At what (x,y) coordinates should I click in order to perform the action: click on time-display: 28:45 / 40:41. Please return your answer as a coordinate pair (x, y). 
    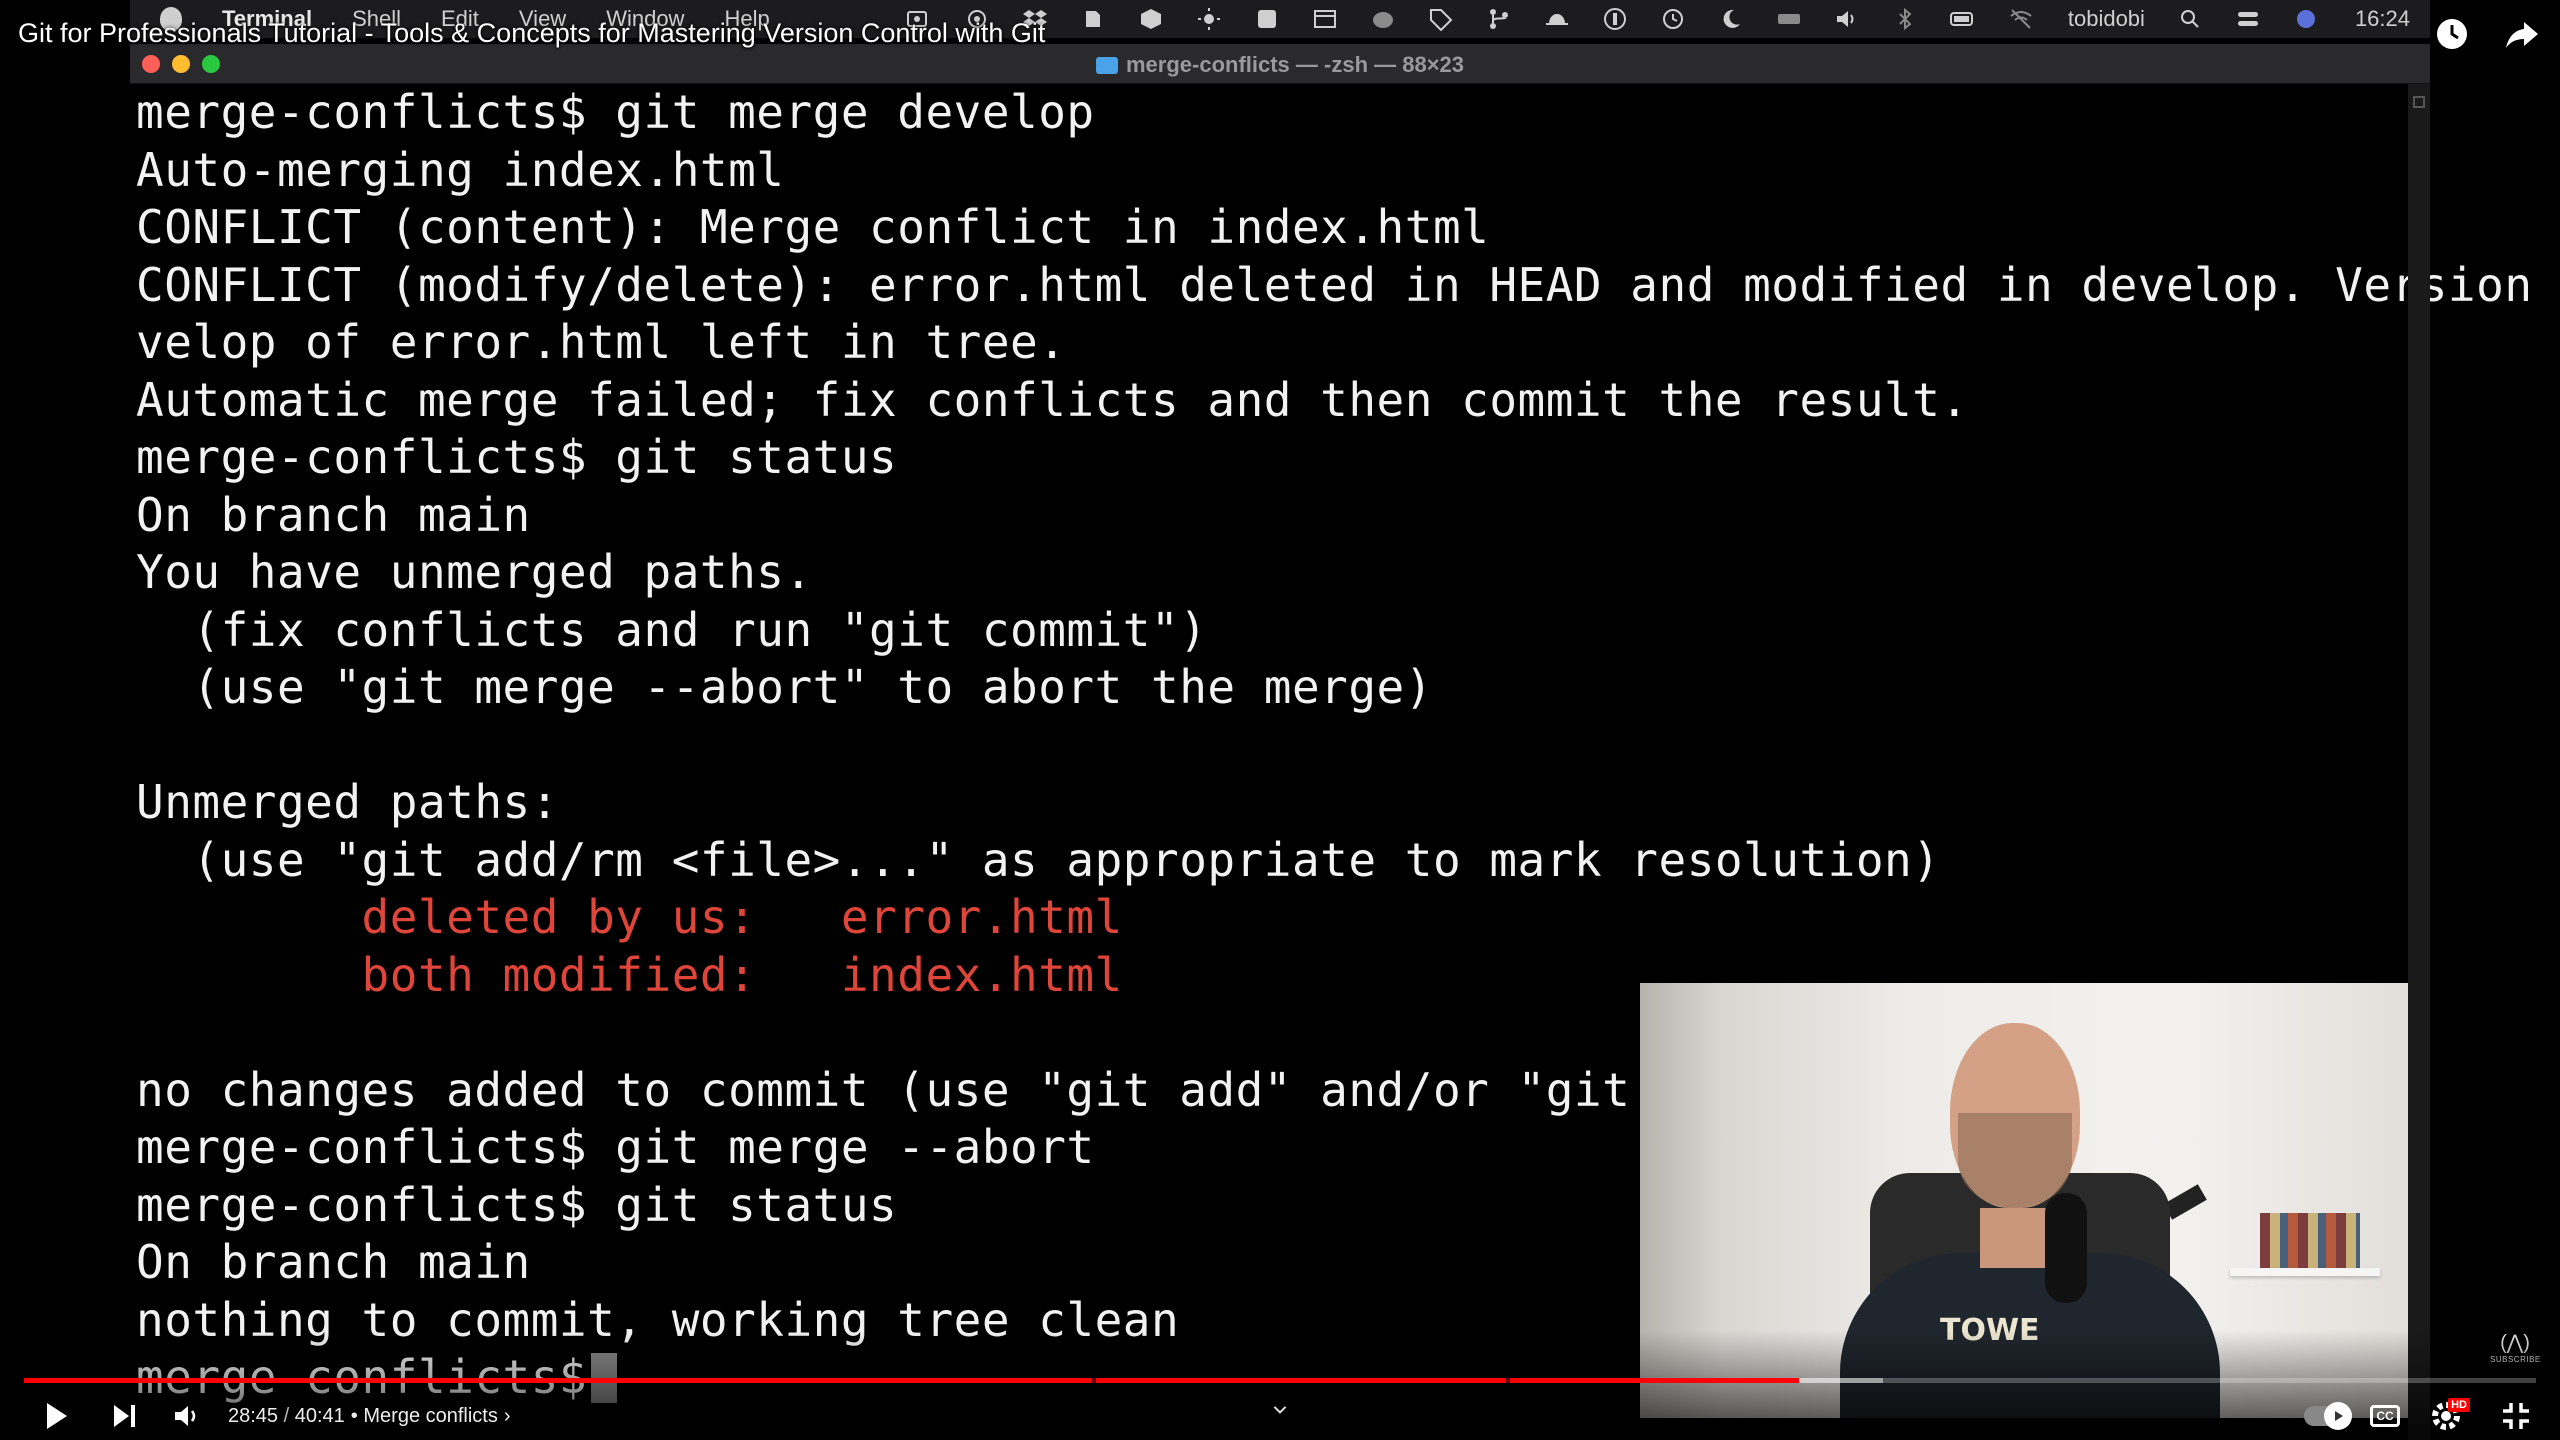
    Looking at the image, I should click on (286, 1416).